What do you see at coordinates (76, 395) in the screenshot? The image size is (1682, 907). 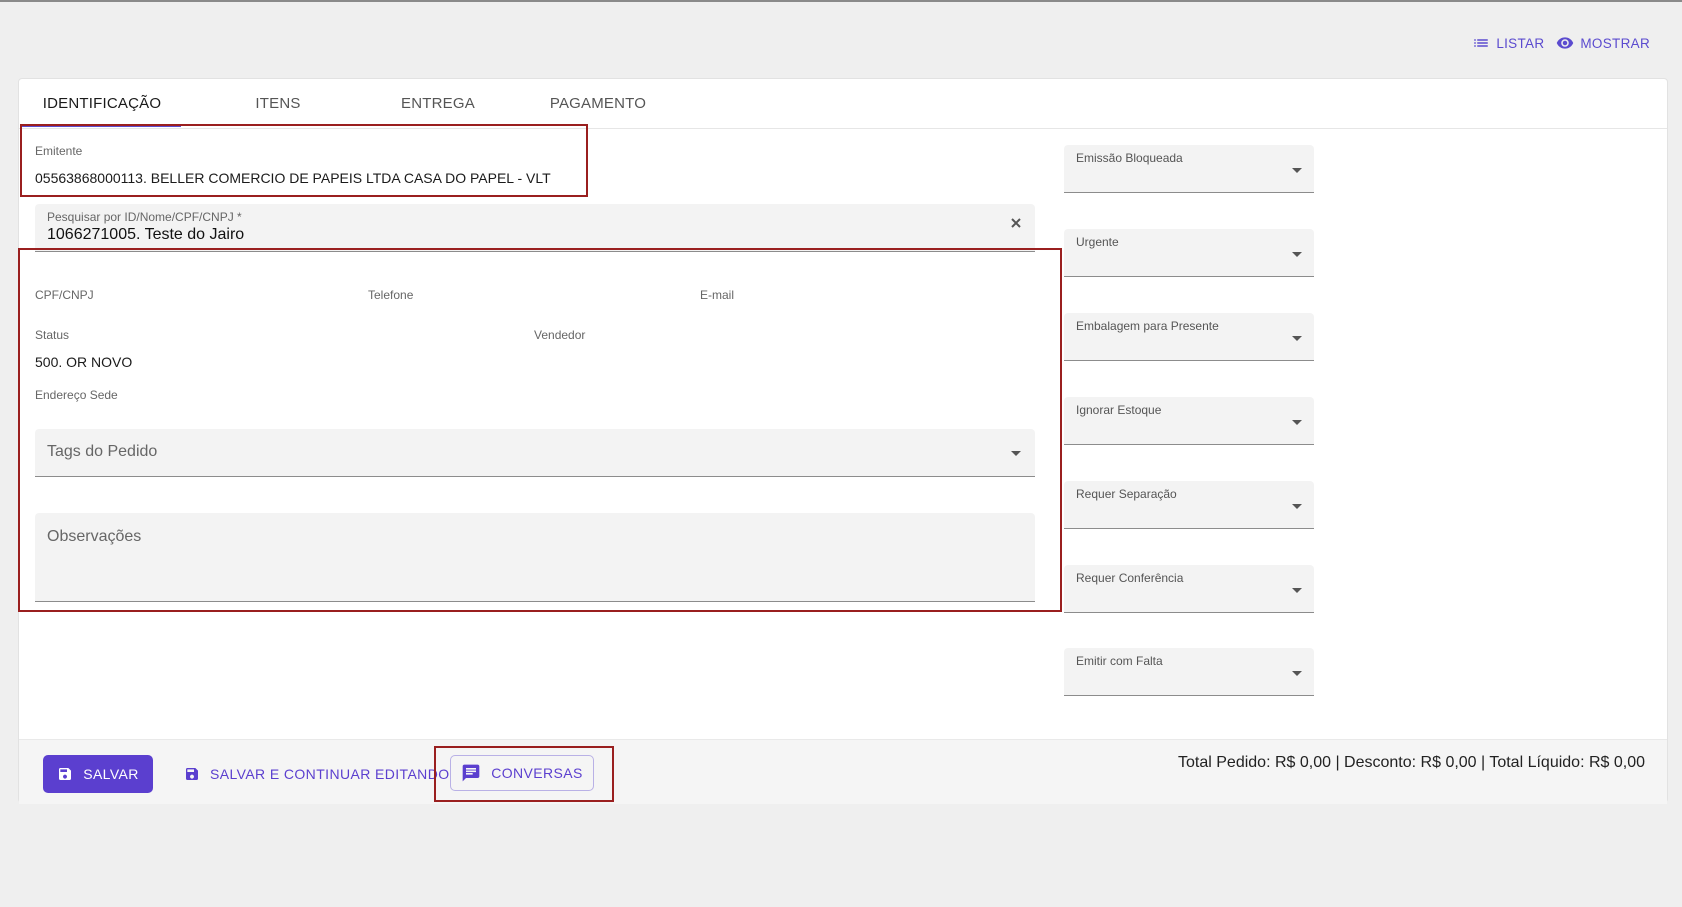 I see `address-label: Endereço Sede` at bounding box center [76, 395].